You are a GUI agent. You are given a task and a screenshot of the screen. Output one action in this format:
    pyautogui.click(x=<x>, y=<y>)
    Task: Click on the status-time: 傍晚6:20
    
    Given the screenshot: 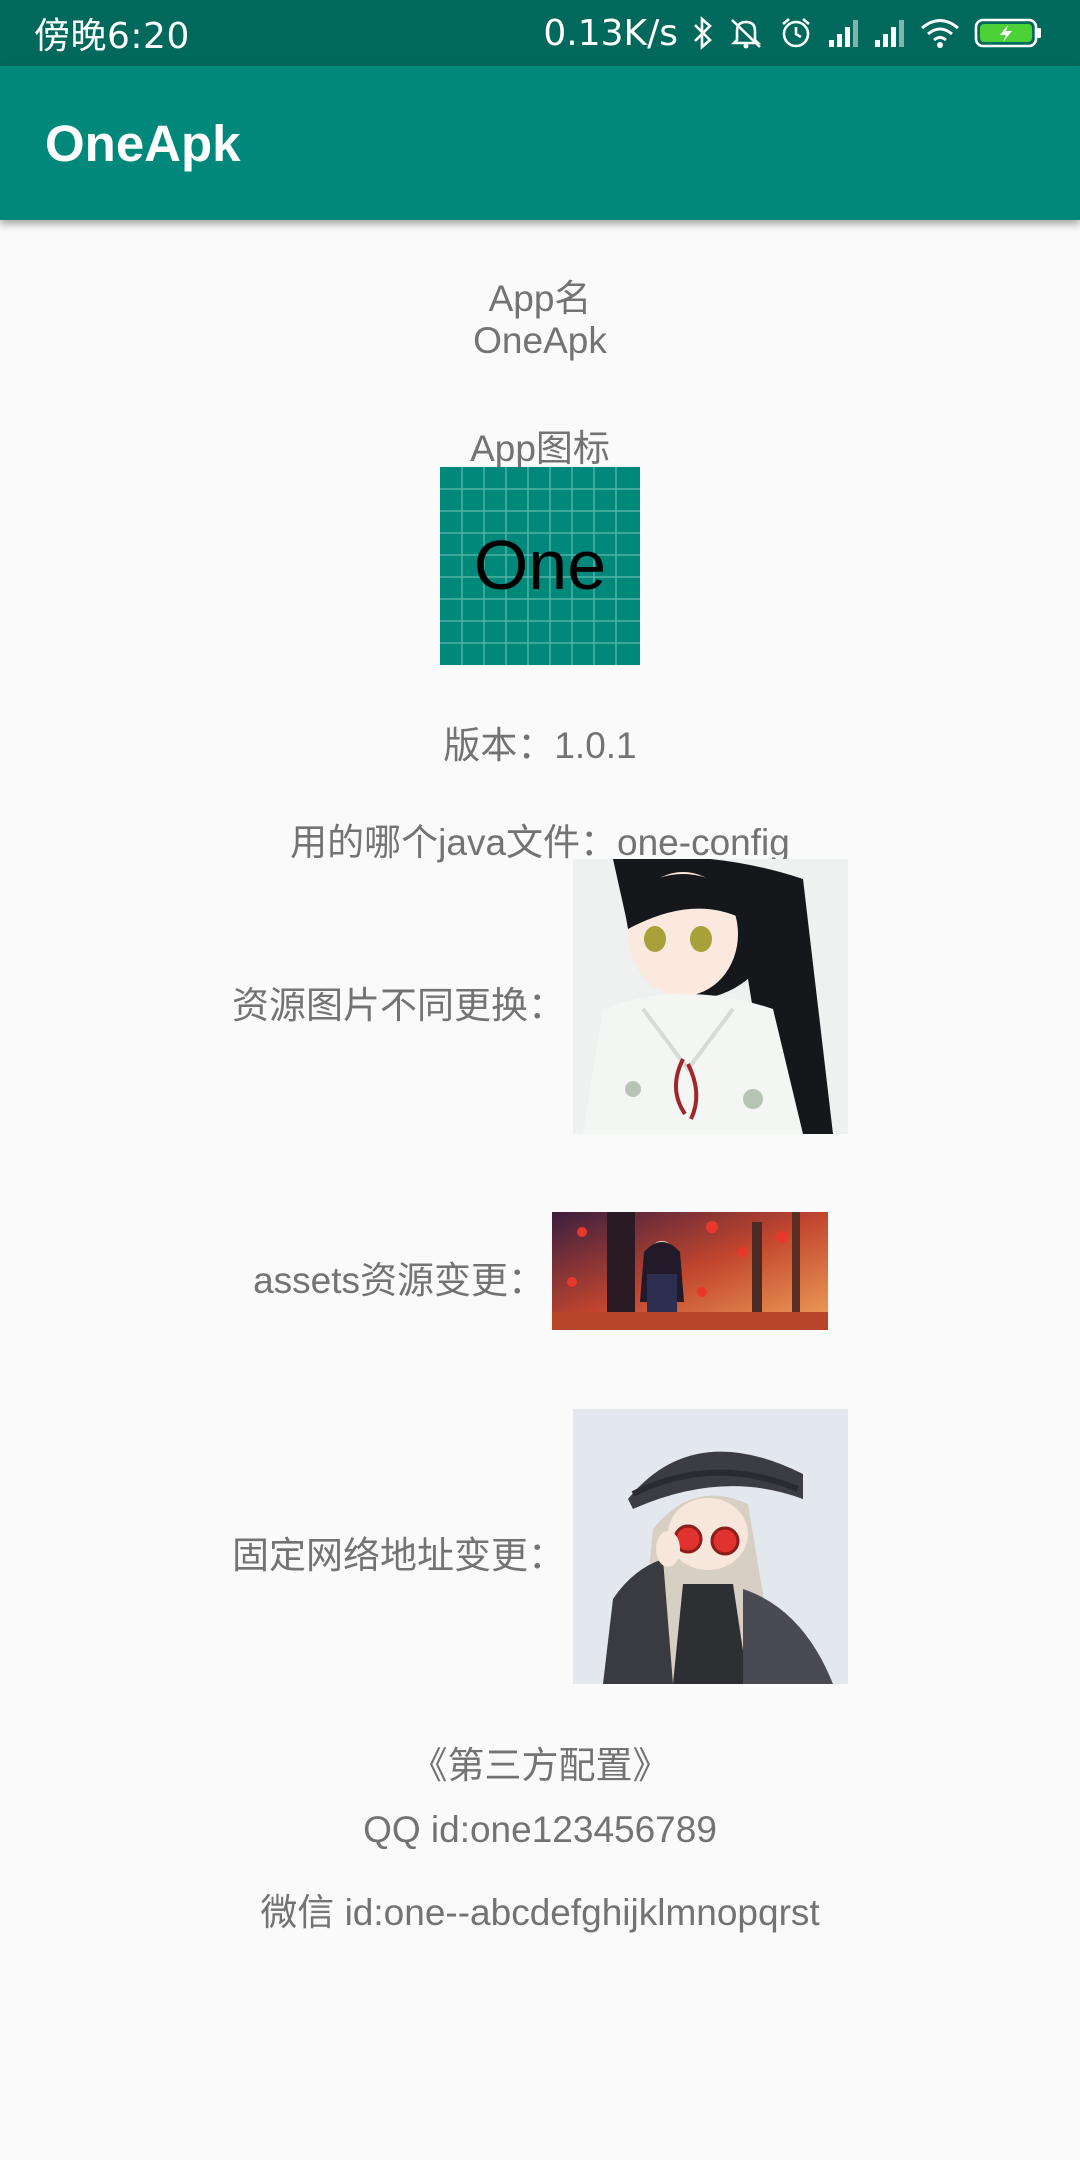 What is the action you would take?
    pyautogui.click(x=112, y=36)
    